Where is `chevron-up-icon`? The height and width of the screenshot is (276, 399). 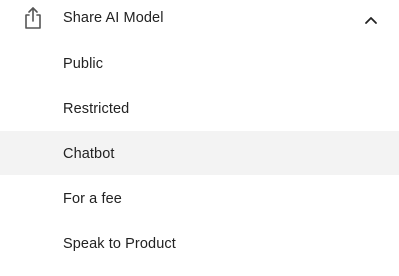
chevron-up-icon is located at coordinates (371, 18).